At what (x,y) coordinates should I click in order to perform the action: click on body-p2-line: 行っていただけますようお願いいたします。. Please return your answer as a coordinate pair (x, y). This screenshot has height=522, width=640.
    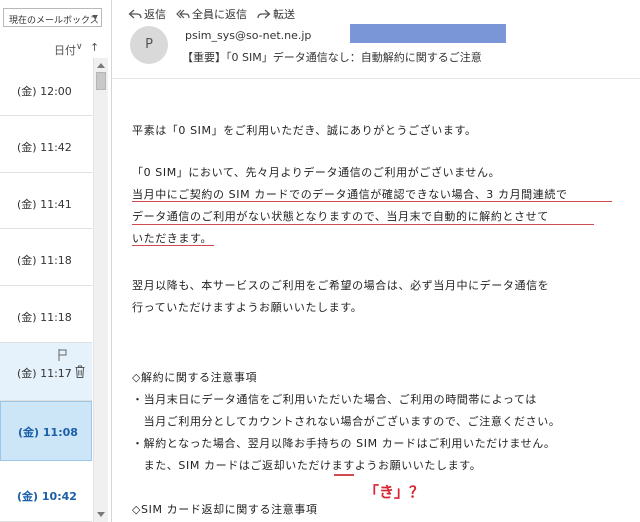
    Looking at the image, I should click on (247, 307).